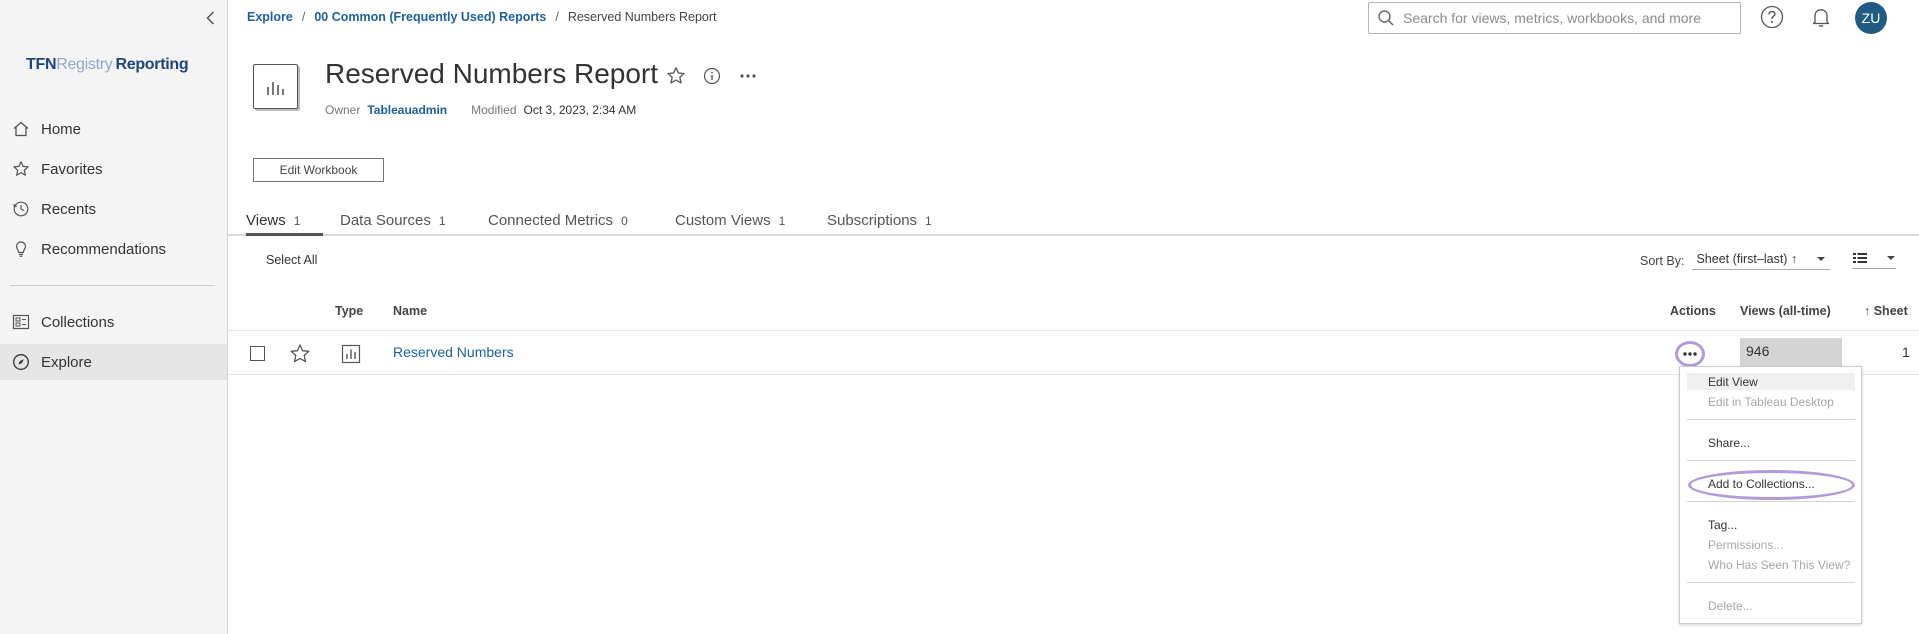  Describe the element at coordinates (1772, 17) in the screenshot. I see `help-icon` at that location.